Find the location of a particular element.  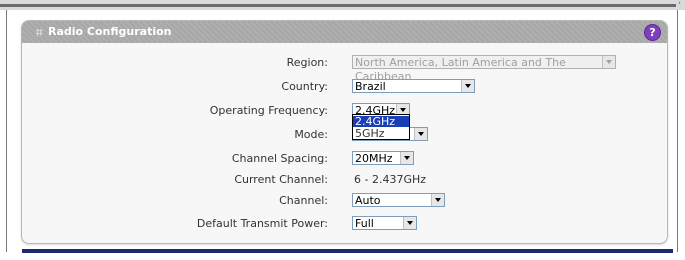

country-label: Country: is located at coordinates (304, 86).